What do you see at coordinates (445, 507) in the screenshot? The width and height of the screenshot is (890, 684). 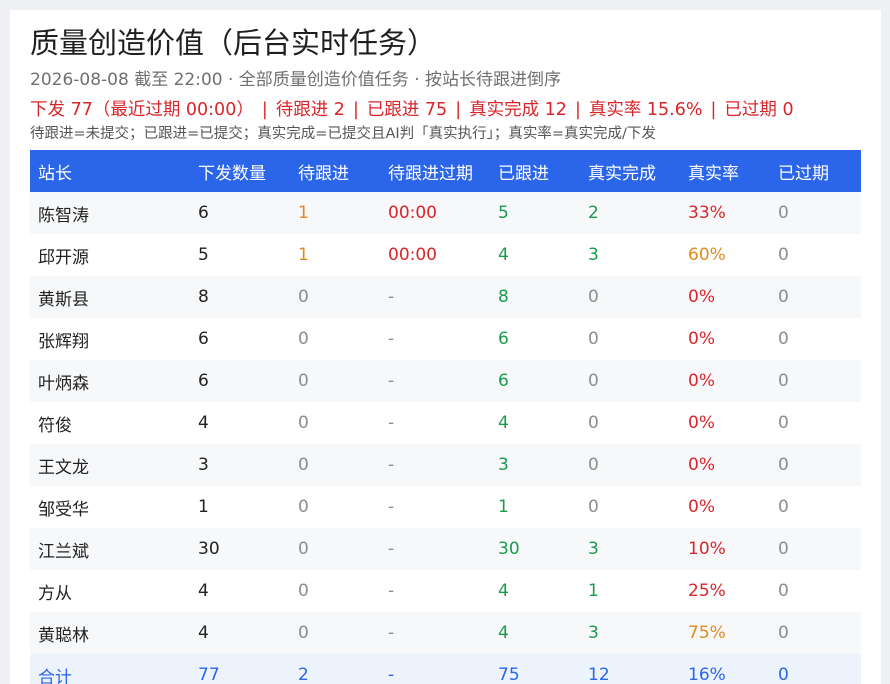 I see `table-row: 邹受华 1 0 - 1 0 0% 0` at bounding box center [445, 507].